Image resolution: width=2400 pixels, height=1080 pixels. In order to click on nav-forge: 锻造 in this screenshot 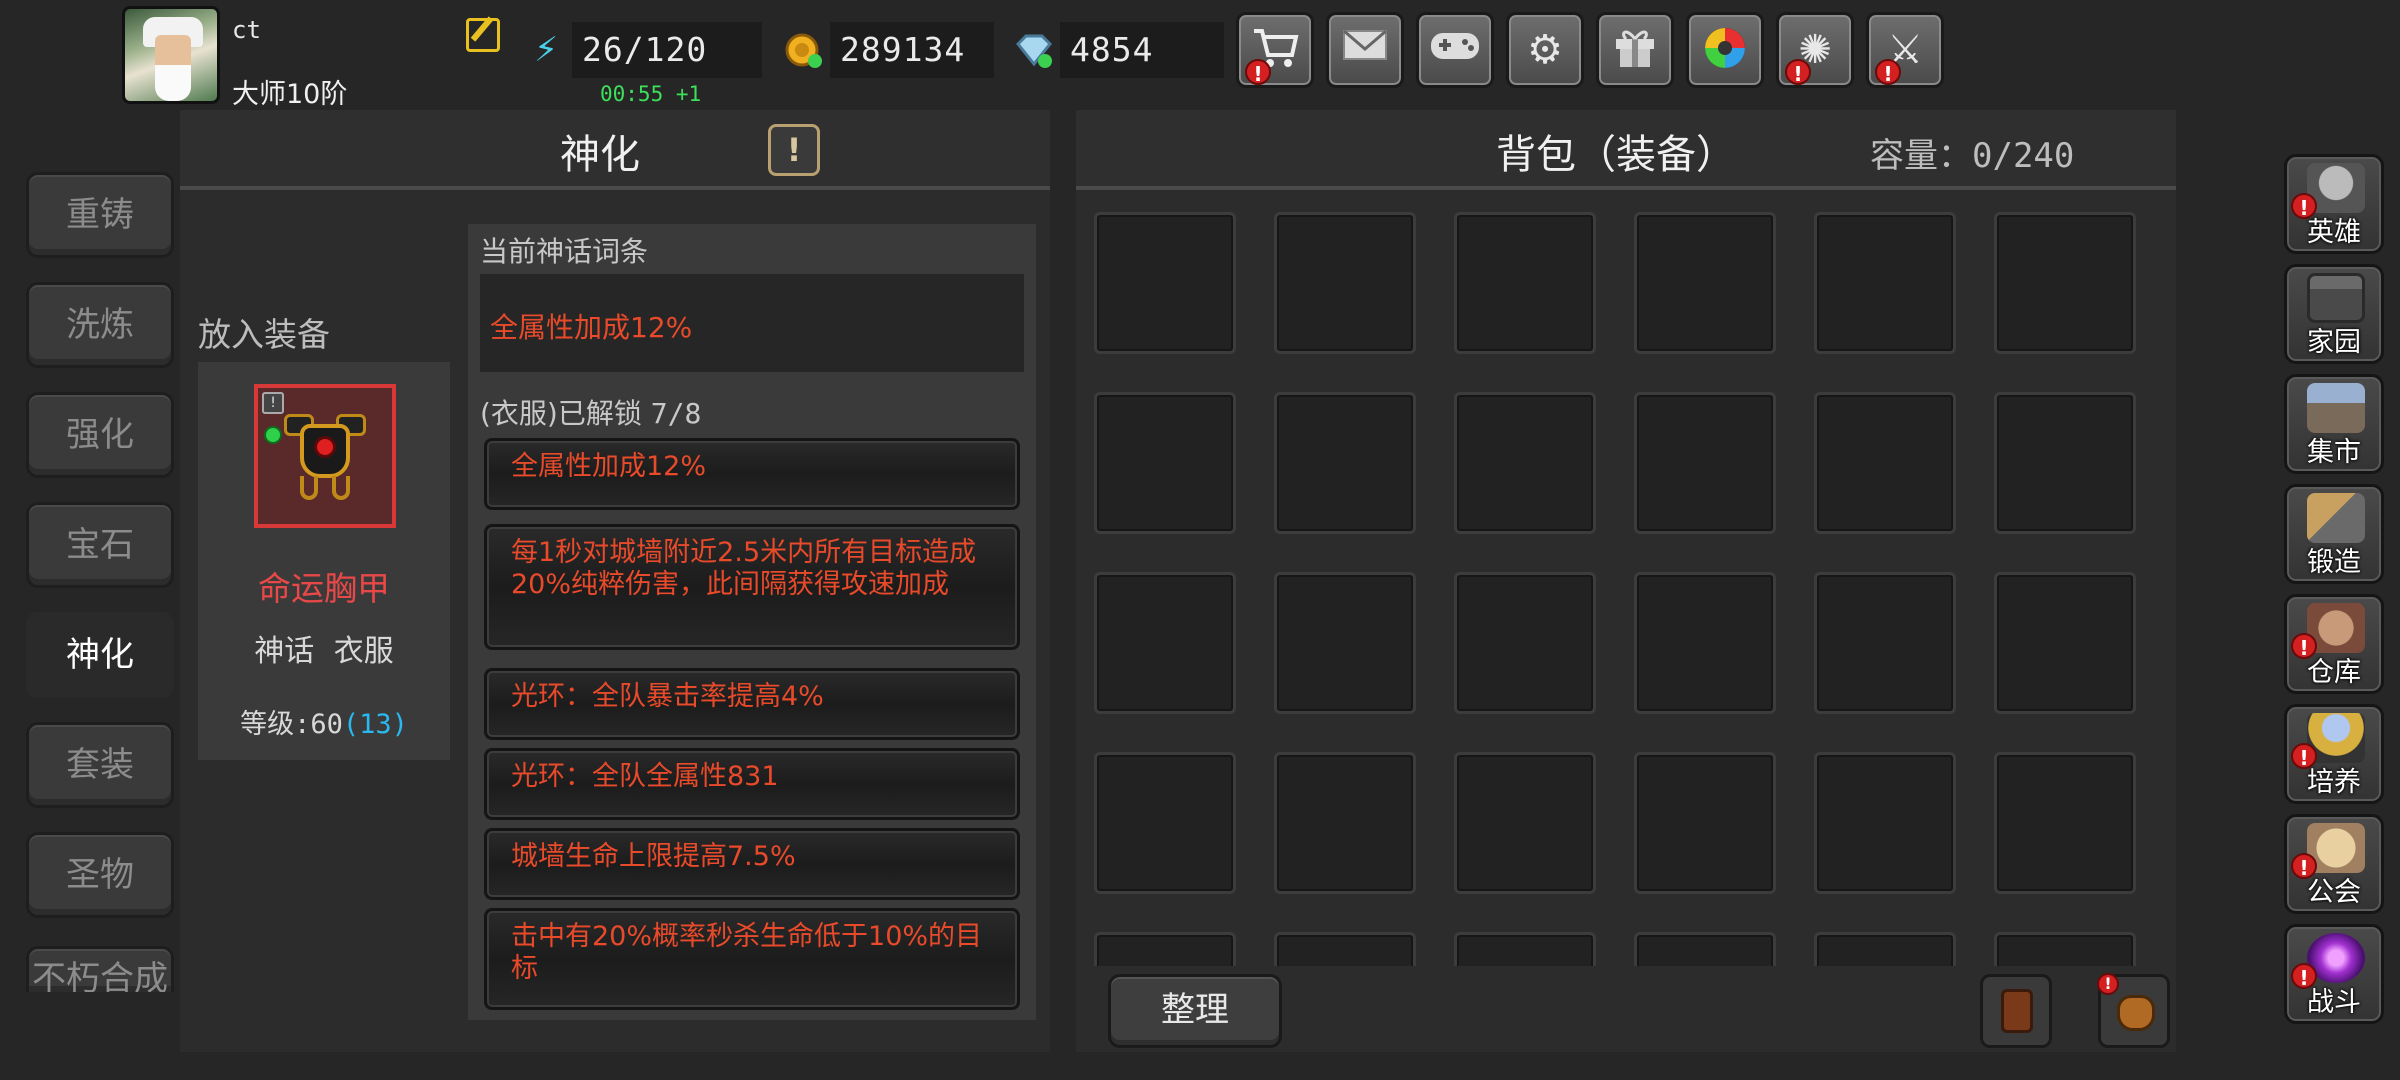, I will do `click(2334, 534)`.